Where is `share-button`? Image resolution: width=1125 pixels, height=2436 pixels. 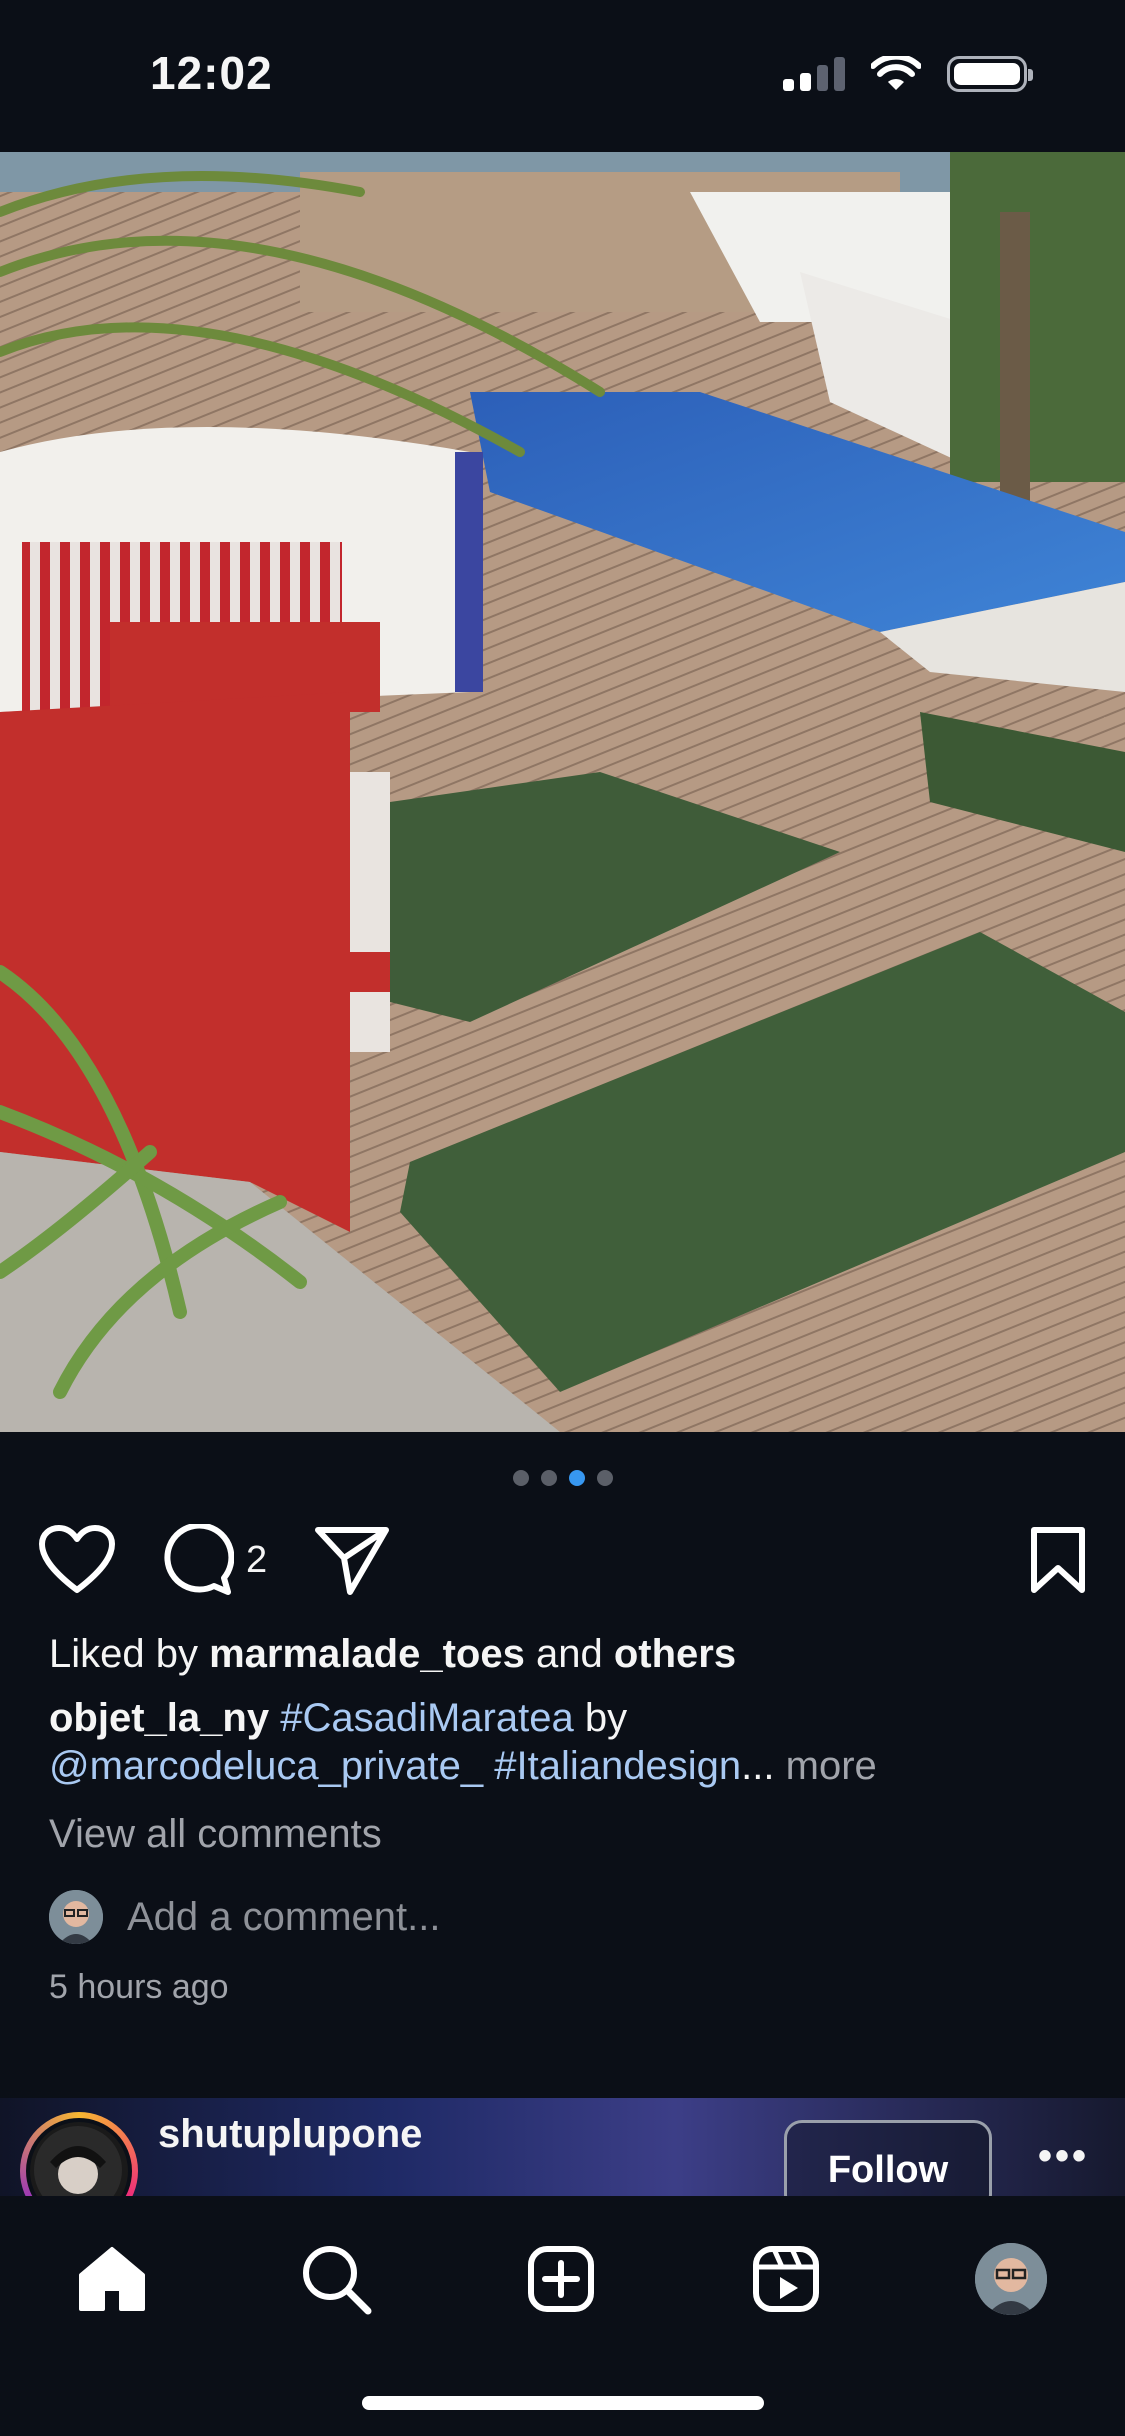
share-button is located at coordinates (352, 1560).